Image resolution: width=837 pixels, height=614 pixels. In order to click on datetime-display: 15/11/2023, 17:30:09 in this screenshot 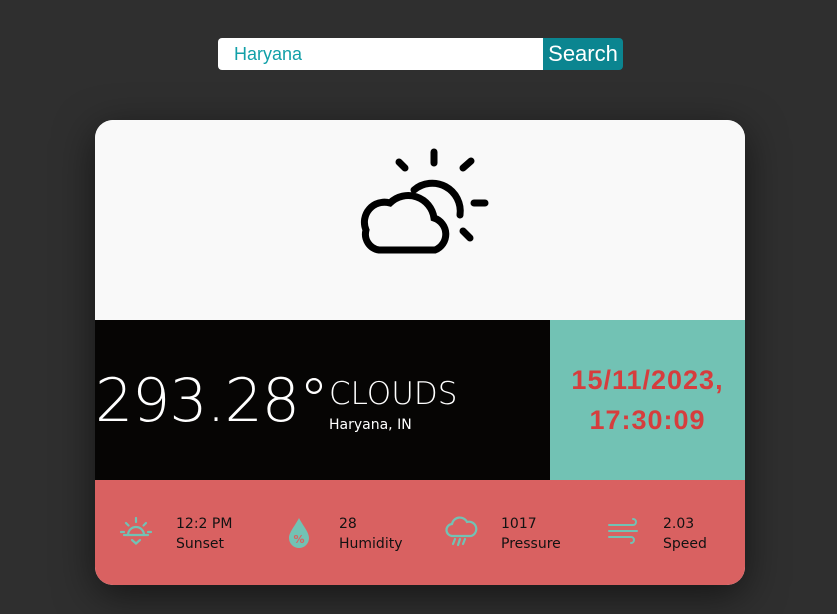, I will do `click(647, 400)`.